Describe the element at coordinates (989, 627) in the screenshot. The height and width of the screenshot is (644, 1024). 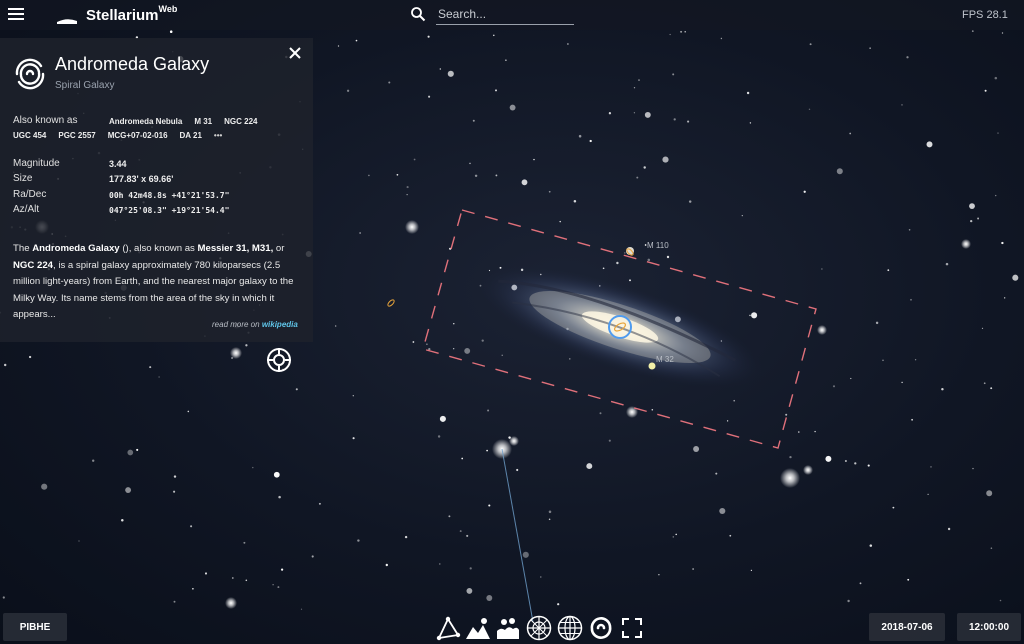
I see `time-button: 12:00:00` at that location.